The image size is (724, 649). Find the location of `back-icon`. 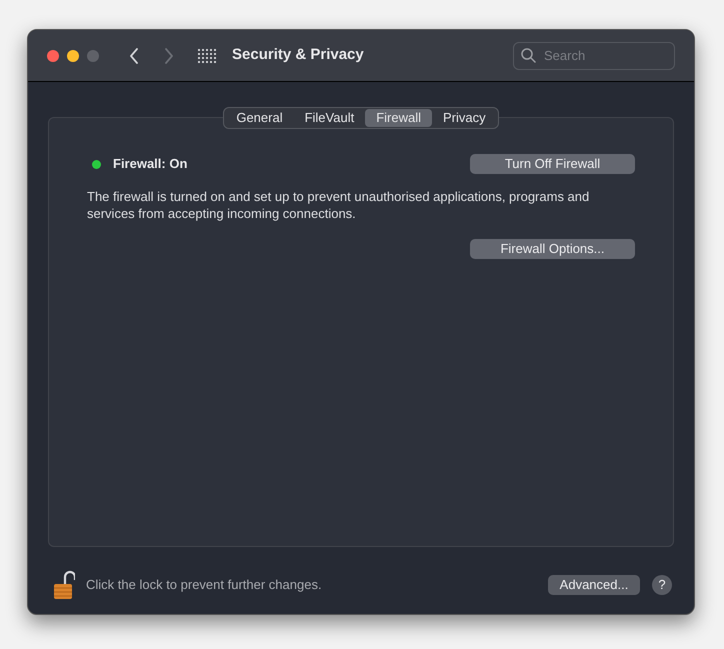

back-icon is located at coordinates (134, 56).